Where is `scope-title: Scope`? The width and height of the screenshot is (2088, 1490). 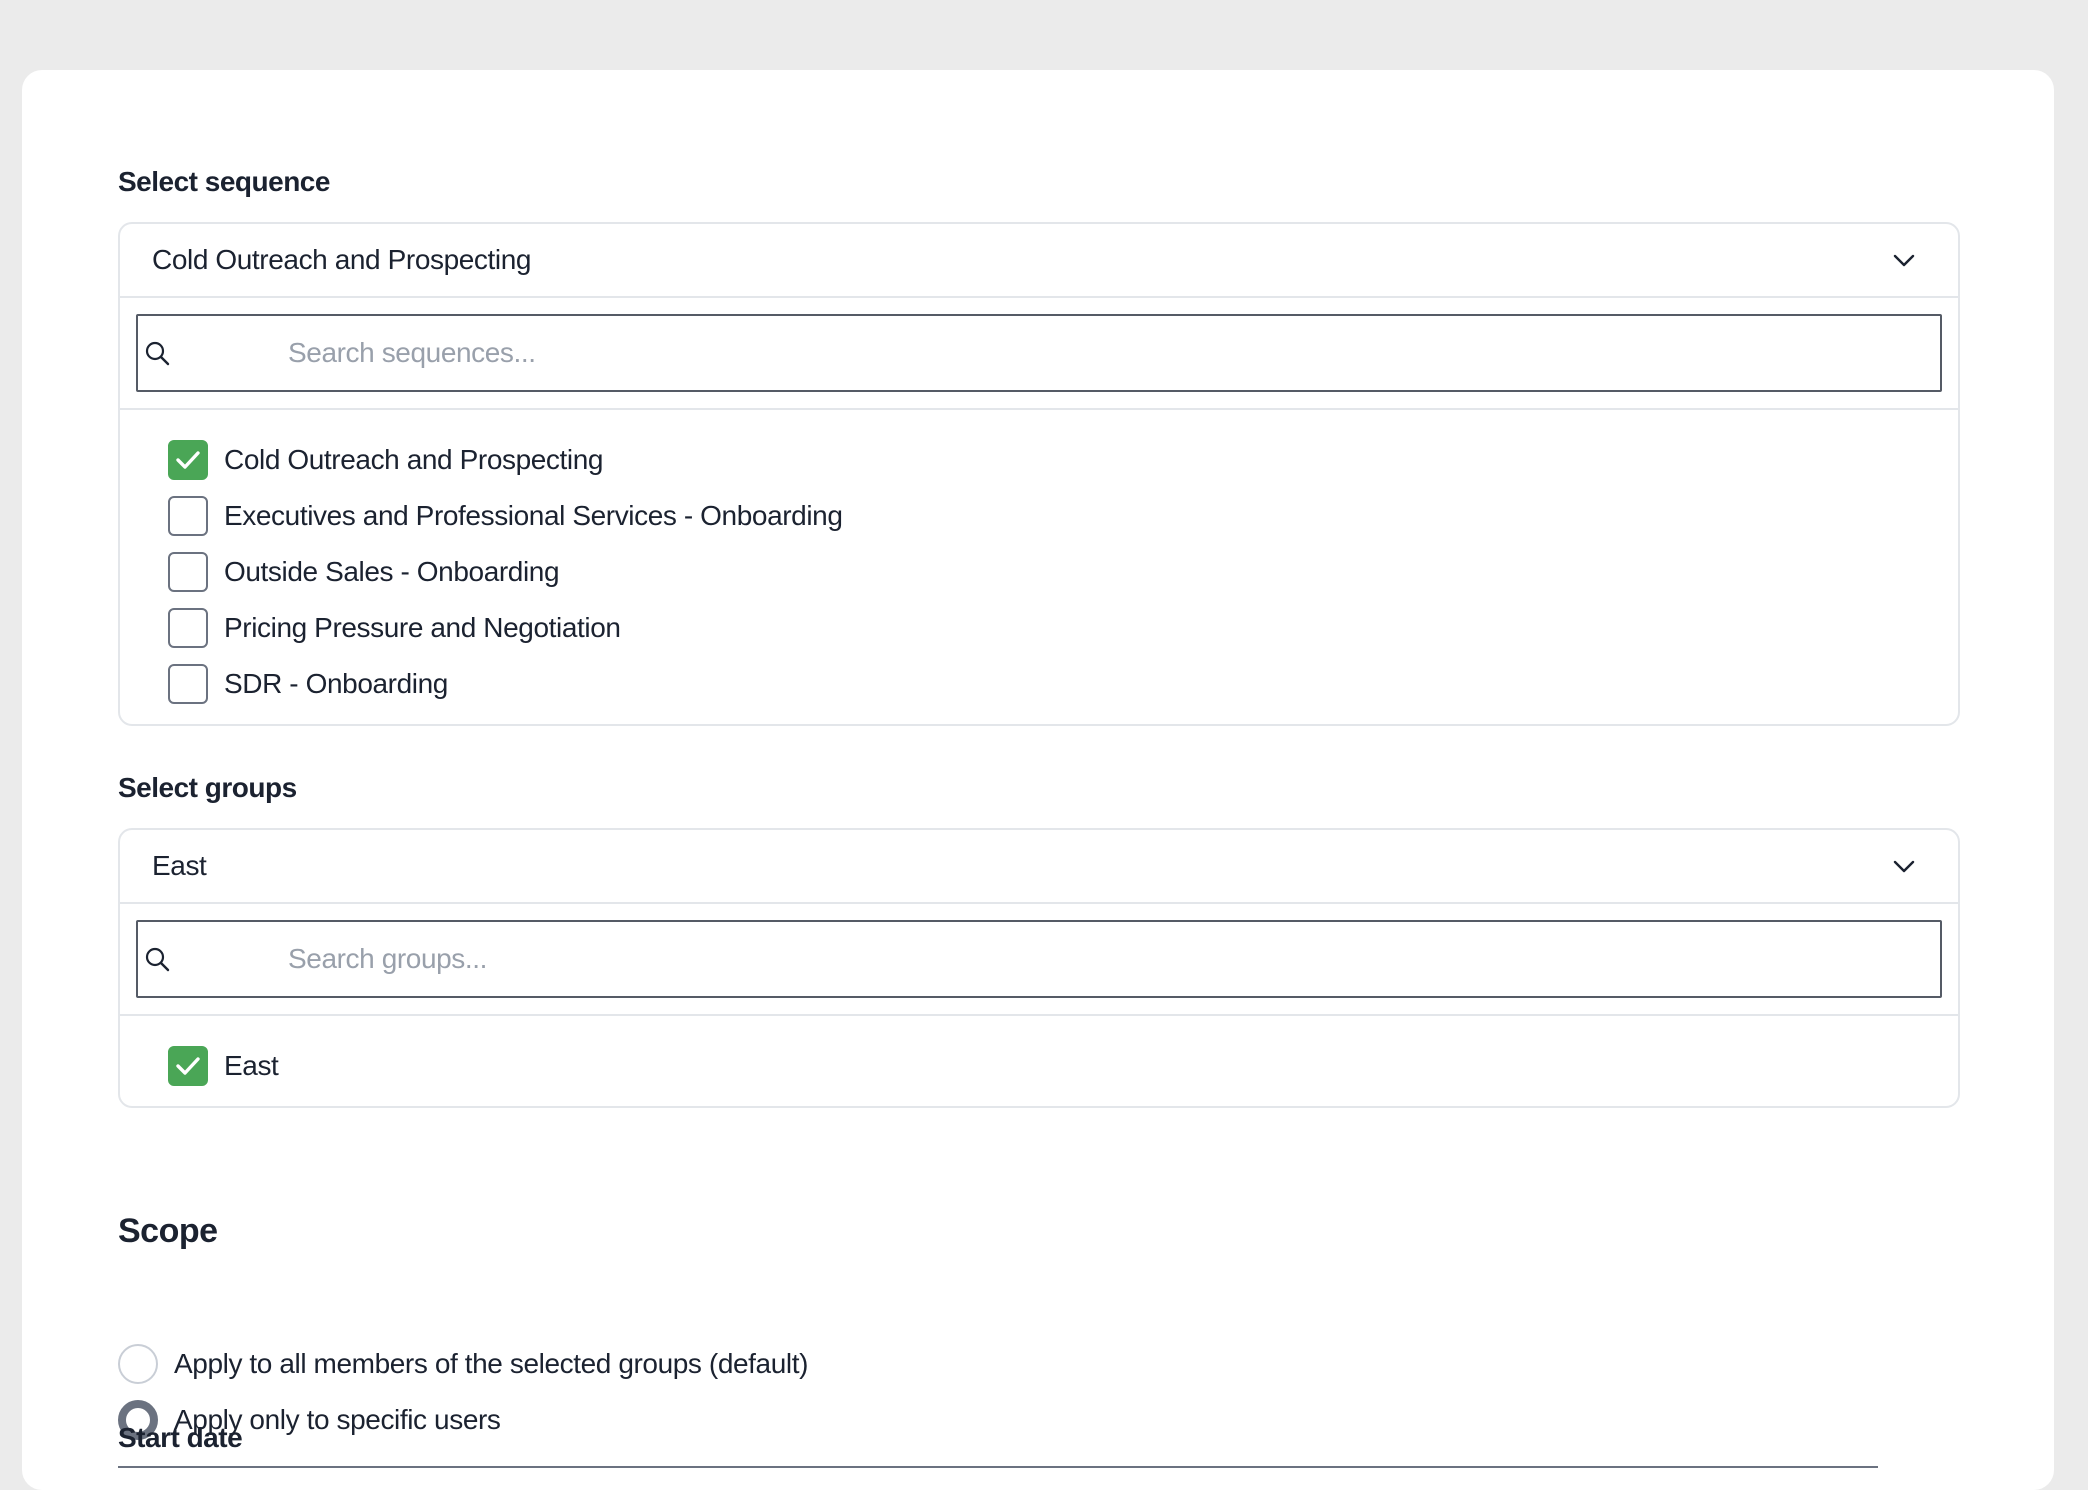
scope-title: Scope is located at coordinates (168, 1231).